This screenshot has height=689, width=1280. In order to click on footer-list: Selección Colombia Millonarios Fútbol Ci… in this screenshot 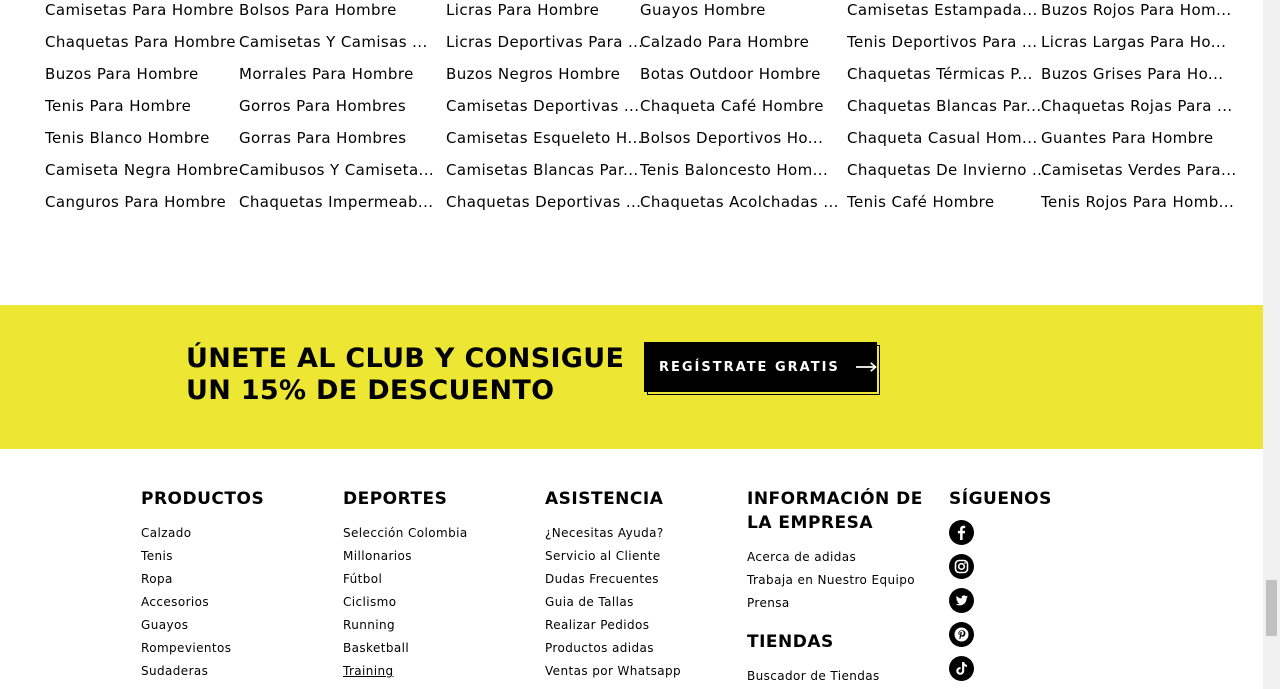, I will do `click(438, 602)`.